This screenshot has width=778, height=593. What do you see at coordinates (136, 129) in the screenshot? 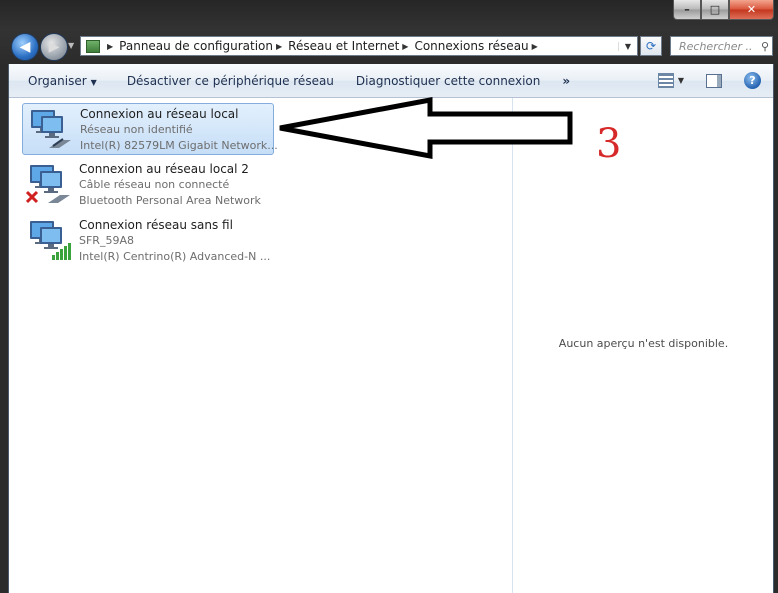
I see `connection-status: Réseau non identifié` at bounding box center [136, 129].